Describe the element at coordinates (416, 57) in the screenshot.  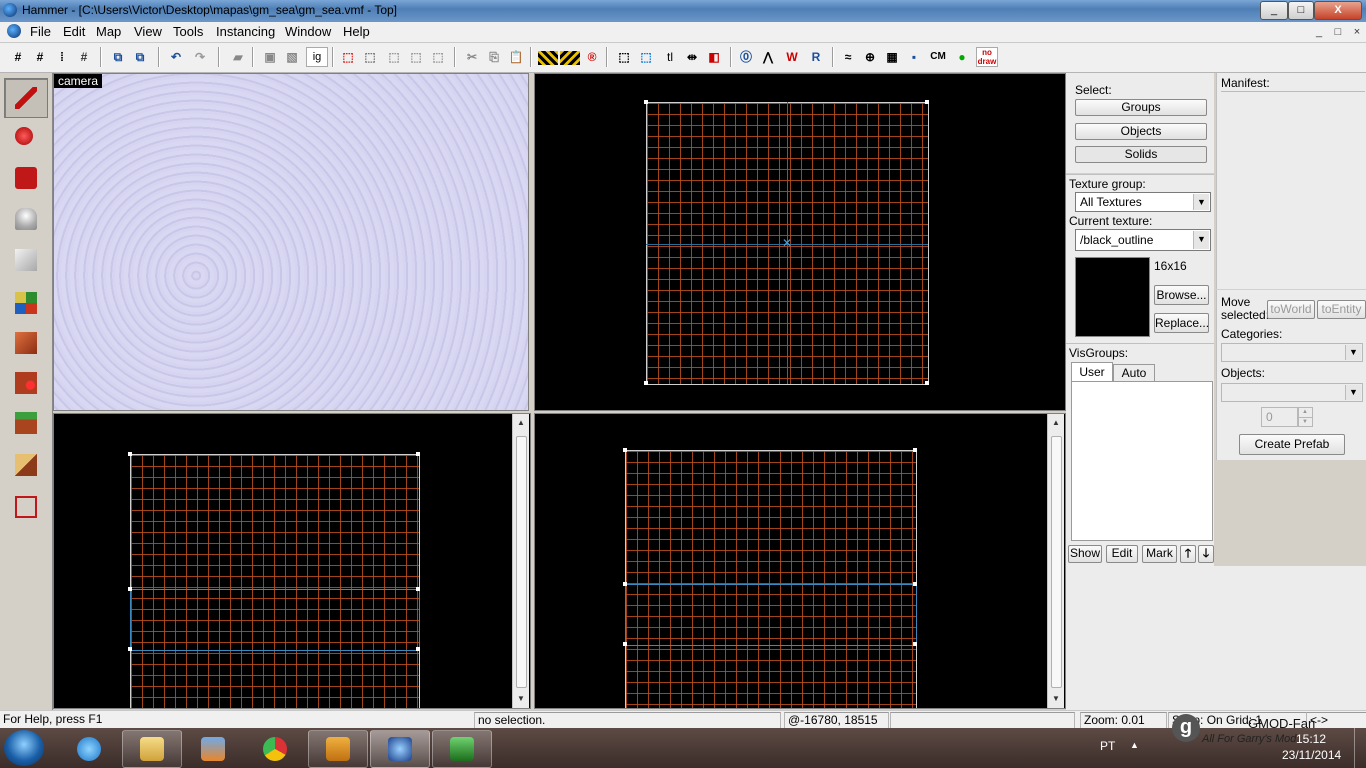
I see `make-prefab-icon: ⬚` at that location.